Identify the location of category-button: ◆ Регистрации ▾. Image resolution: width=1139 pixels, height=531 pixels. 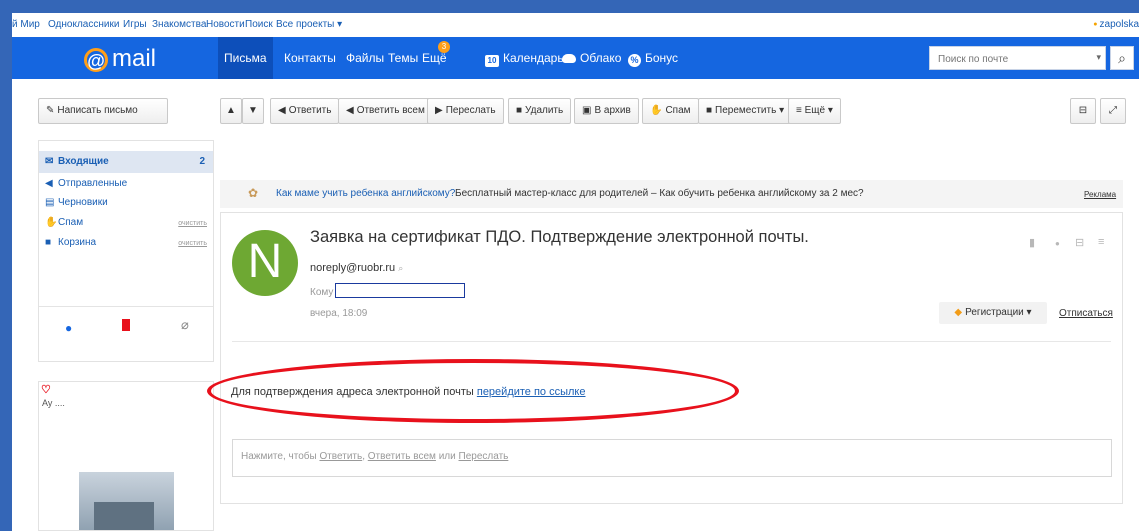
(993, 313).